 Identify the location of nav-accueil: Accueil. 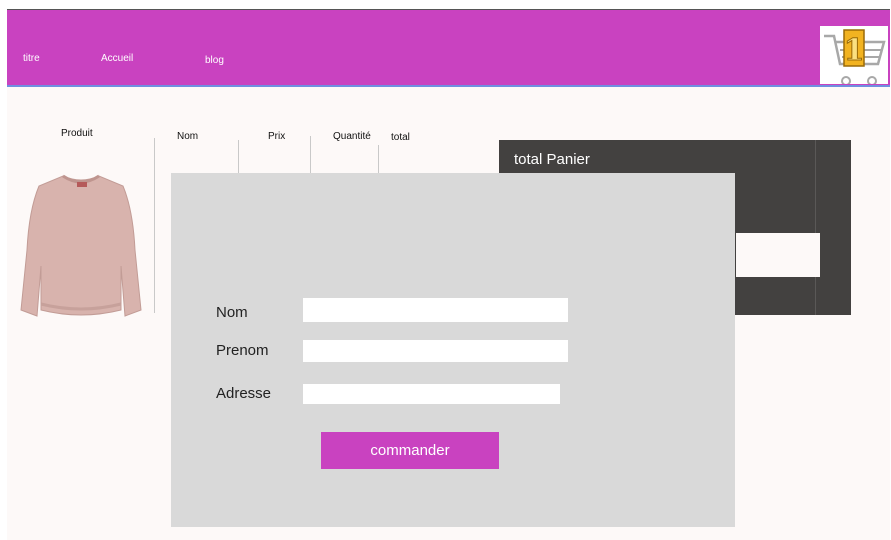
(117, 58).